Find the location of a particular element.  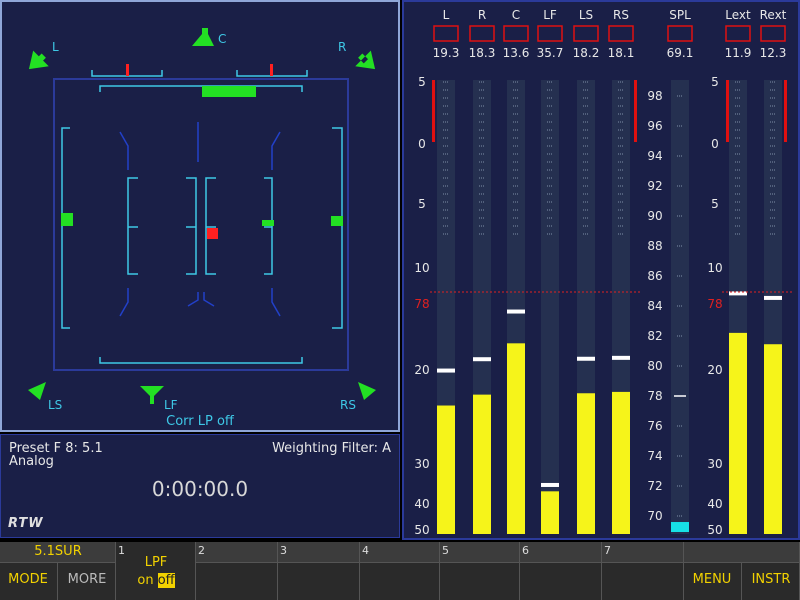

spl-scale-label: 82 is located at coordinates (654, 336).